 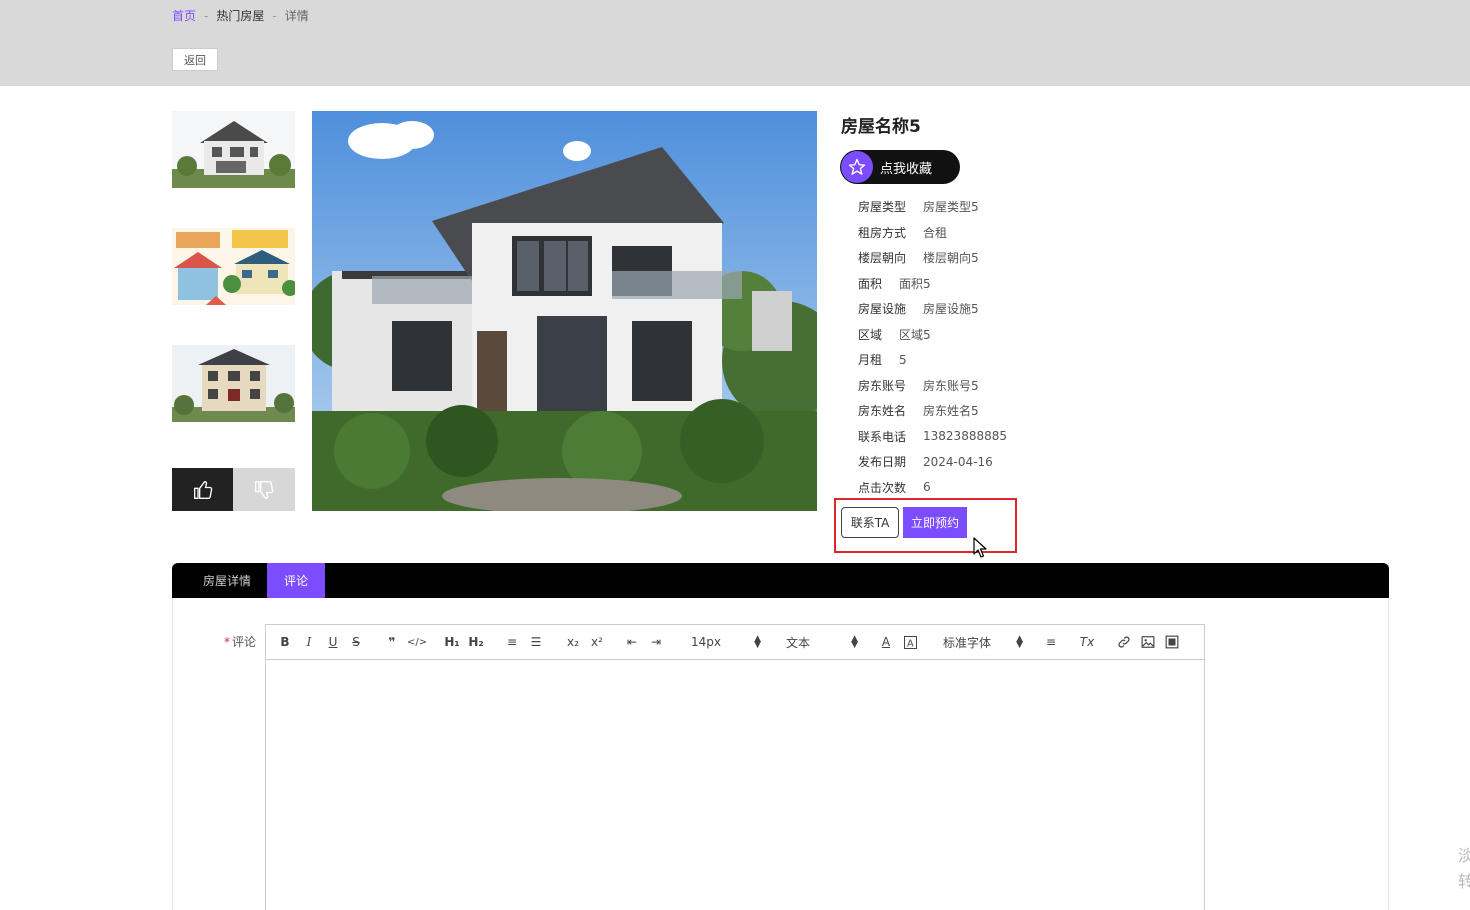 I want to click on info-key: 点击次数, so click(x=882, y=487).